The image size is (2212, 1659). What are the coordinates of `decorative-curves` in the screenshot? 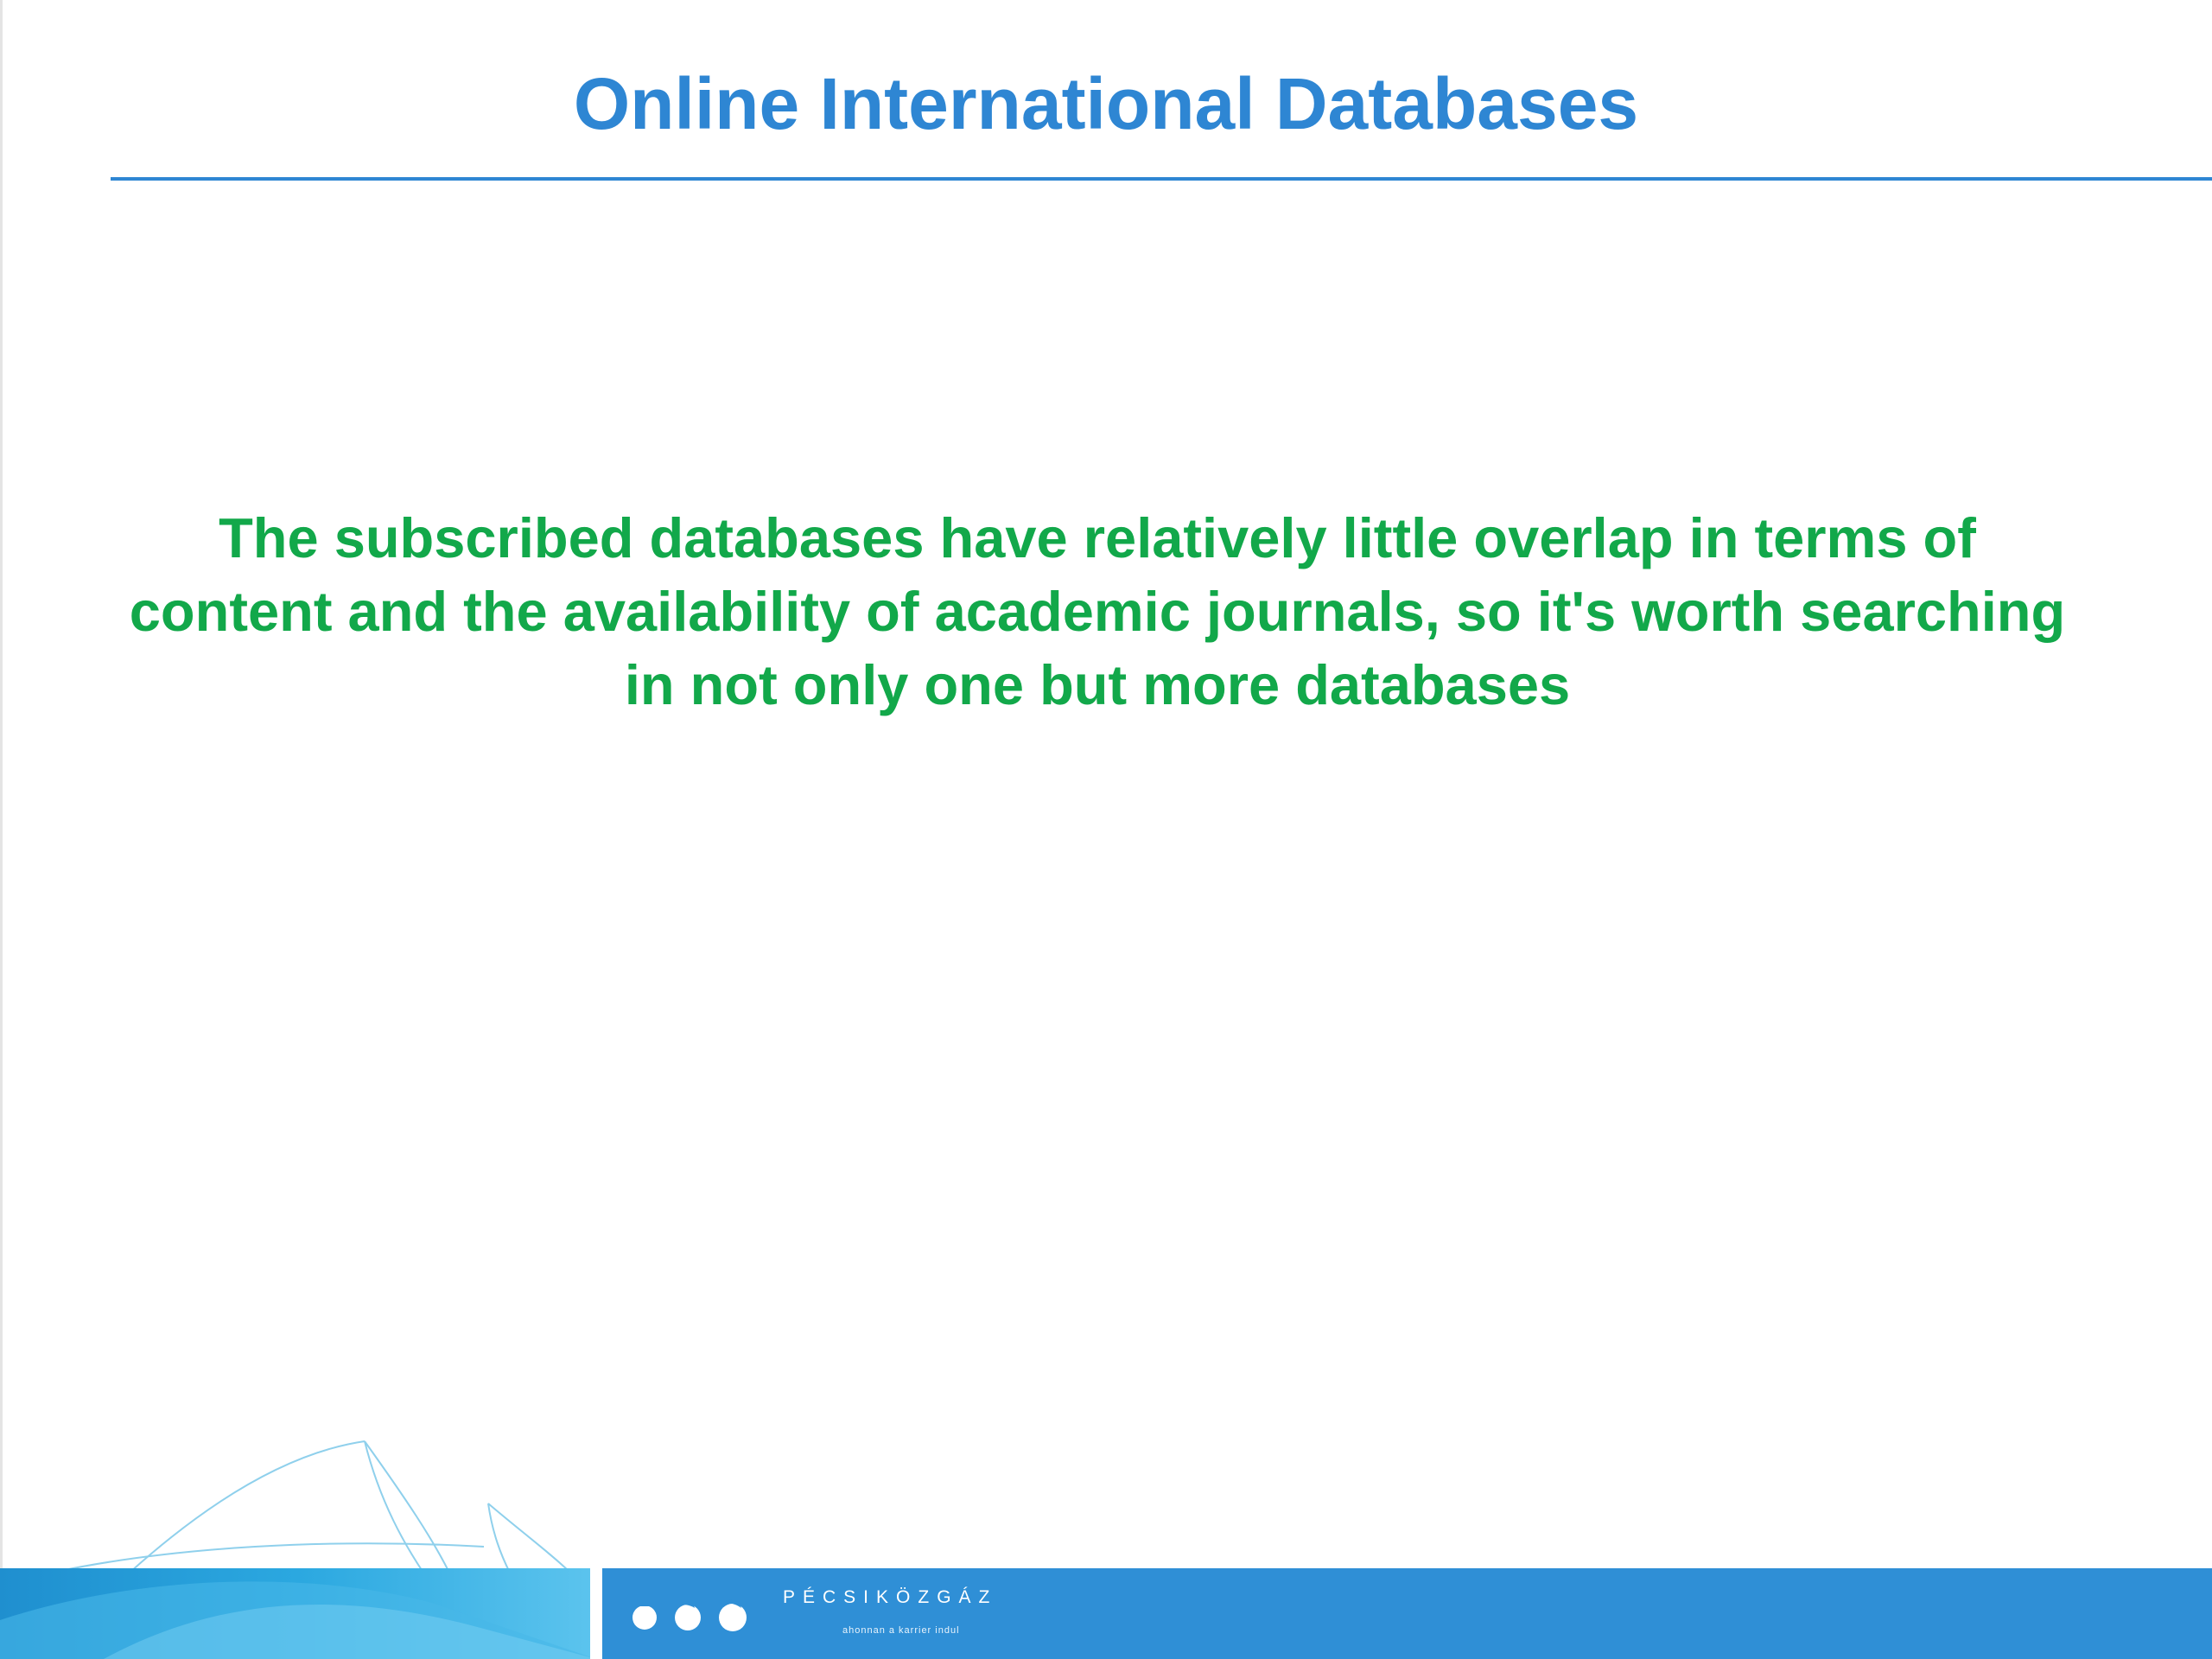 It's located at (311, 1506).